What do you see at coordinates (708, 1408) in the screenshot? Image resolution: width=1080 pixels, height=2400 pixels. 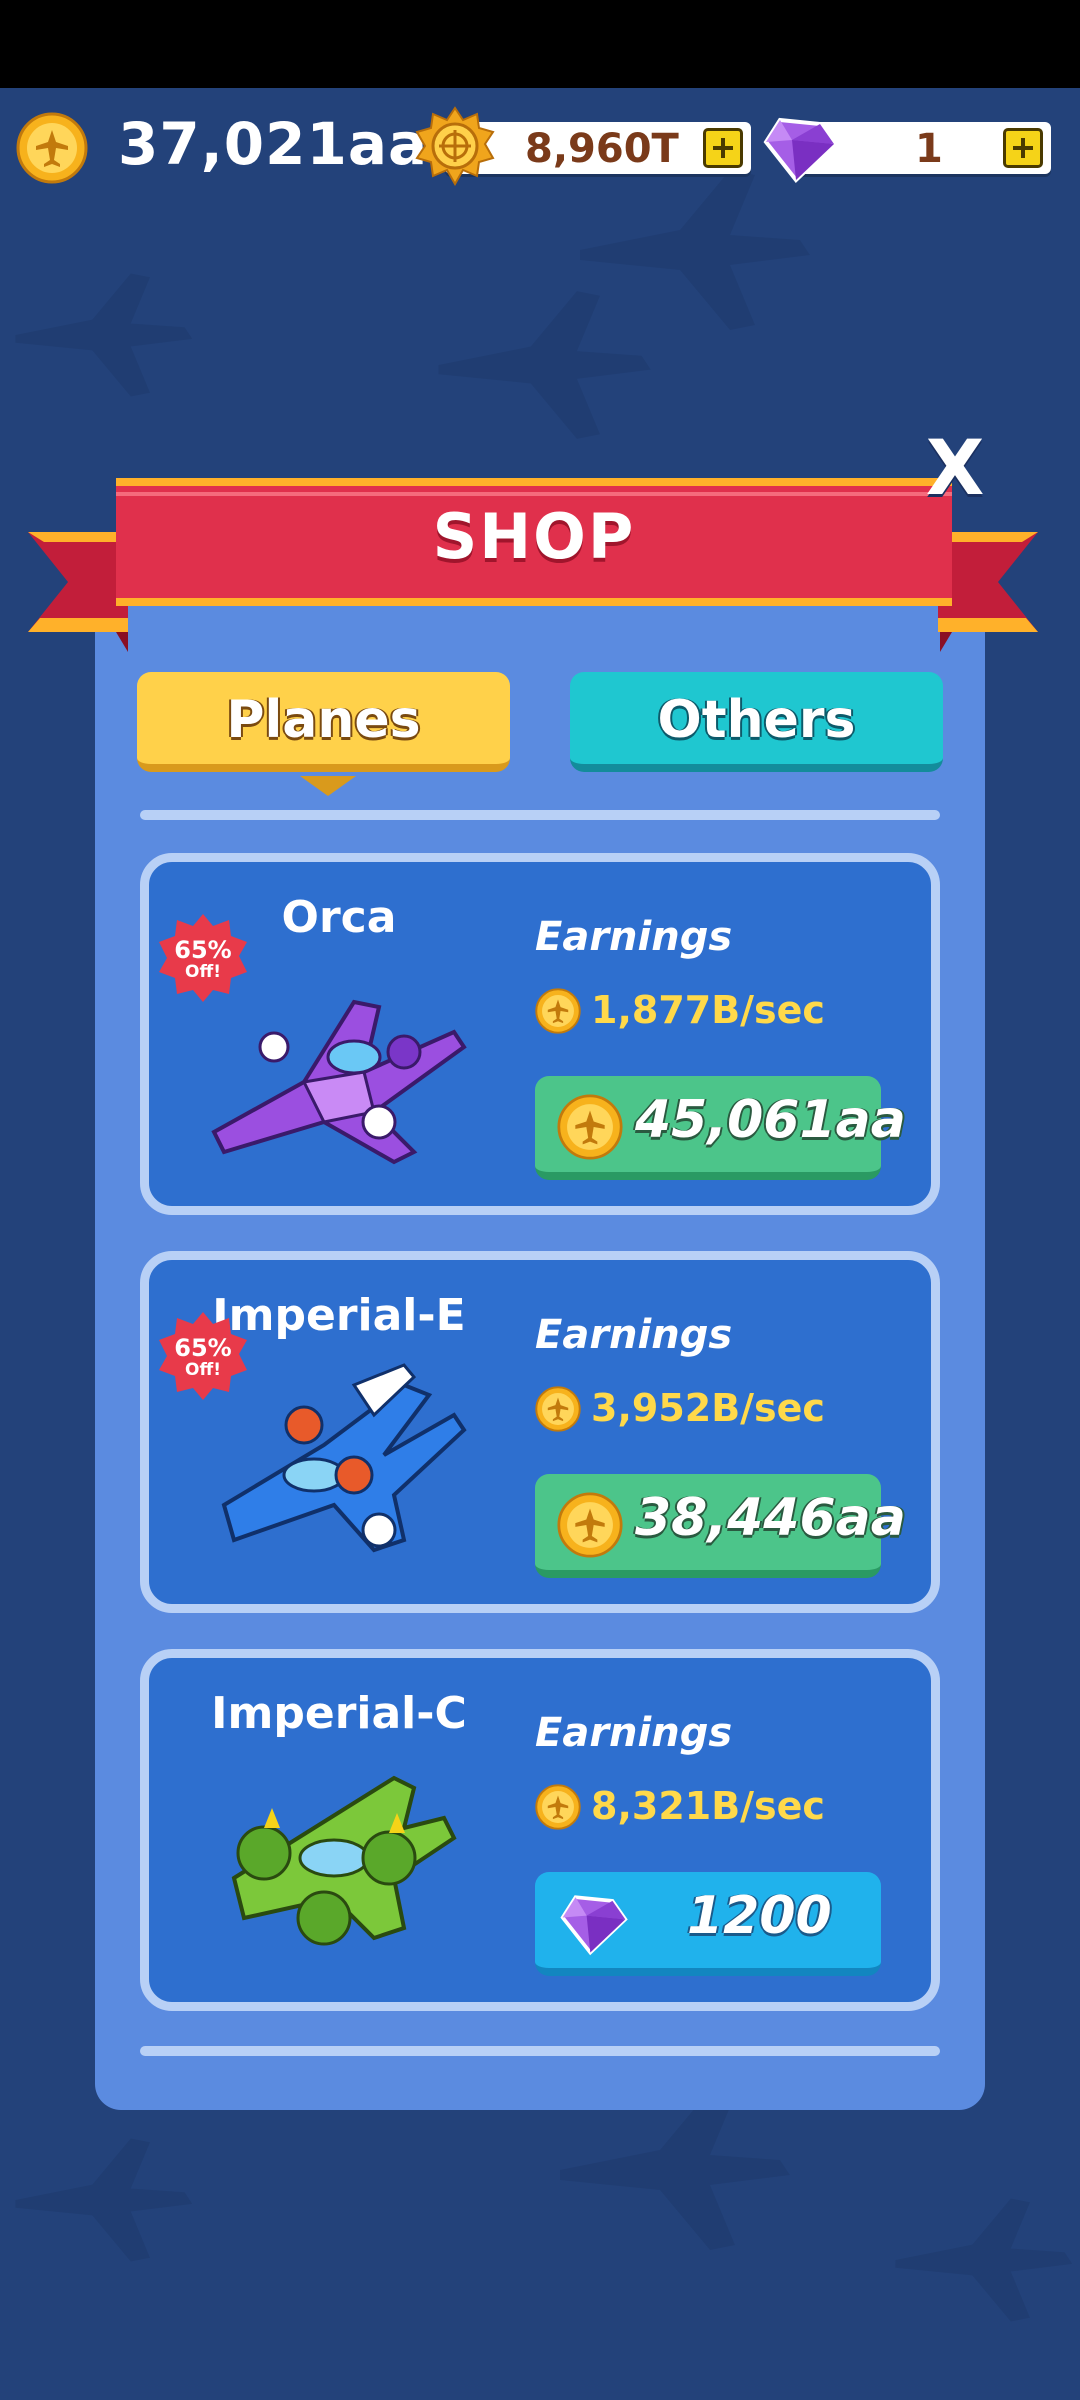 I see `earnings-value: 3,952B/sec` at bounding box center [708, 1408].